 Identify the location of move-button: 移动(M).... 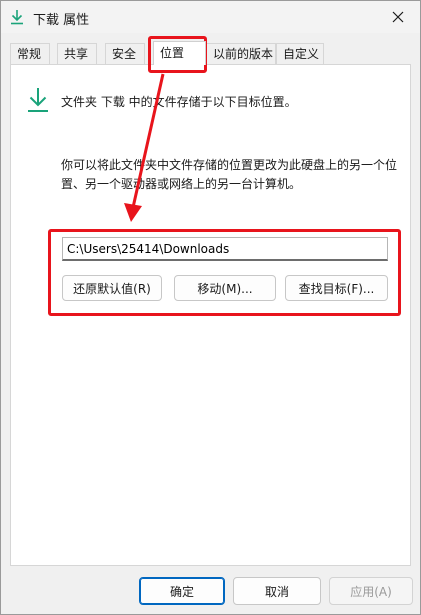
(225, 288).